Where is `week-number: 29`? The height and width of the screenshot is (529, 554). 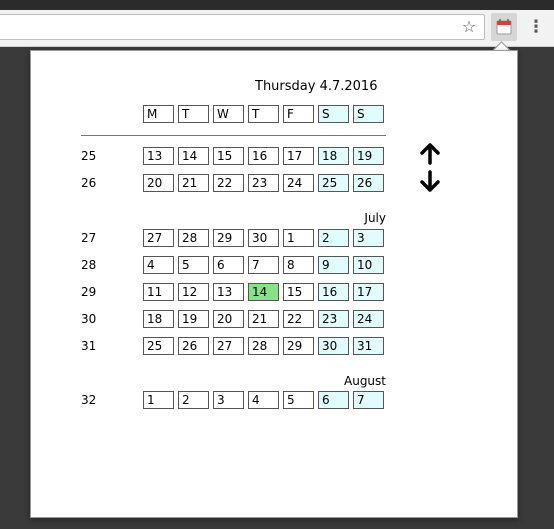
week-number: 29 is located at coordinates (89, 292).